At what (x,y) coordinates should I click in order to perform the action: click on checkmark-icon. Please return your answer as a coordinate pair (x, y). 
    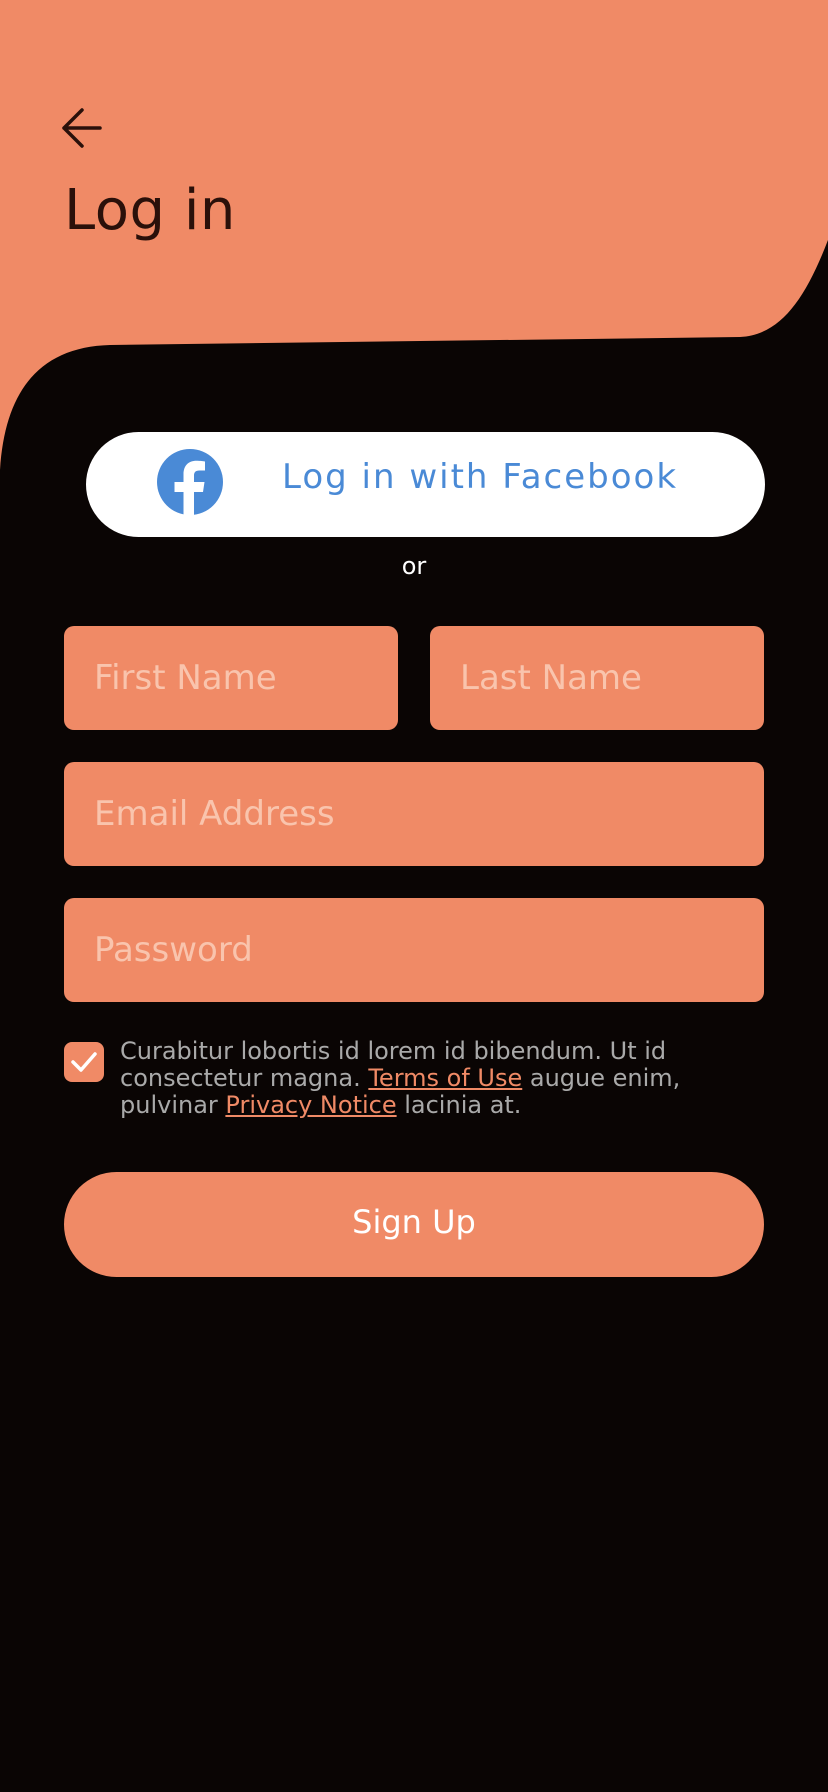
    Looking at the image, I should click on (84, 1062).